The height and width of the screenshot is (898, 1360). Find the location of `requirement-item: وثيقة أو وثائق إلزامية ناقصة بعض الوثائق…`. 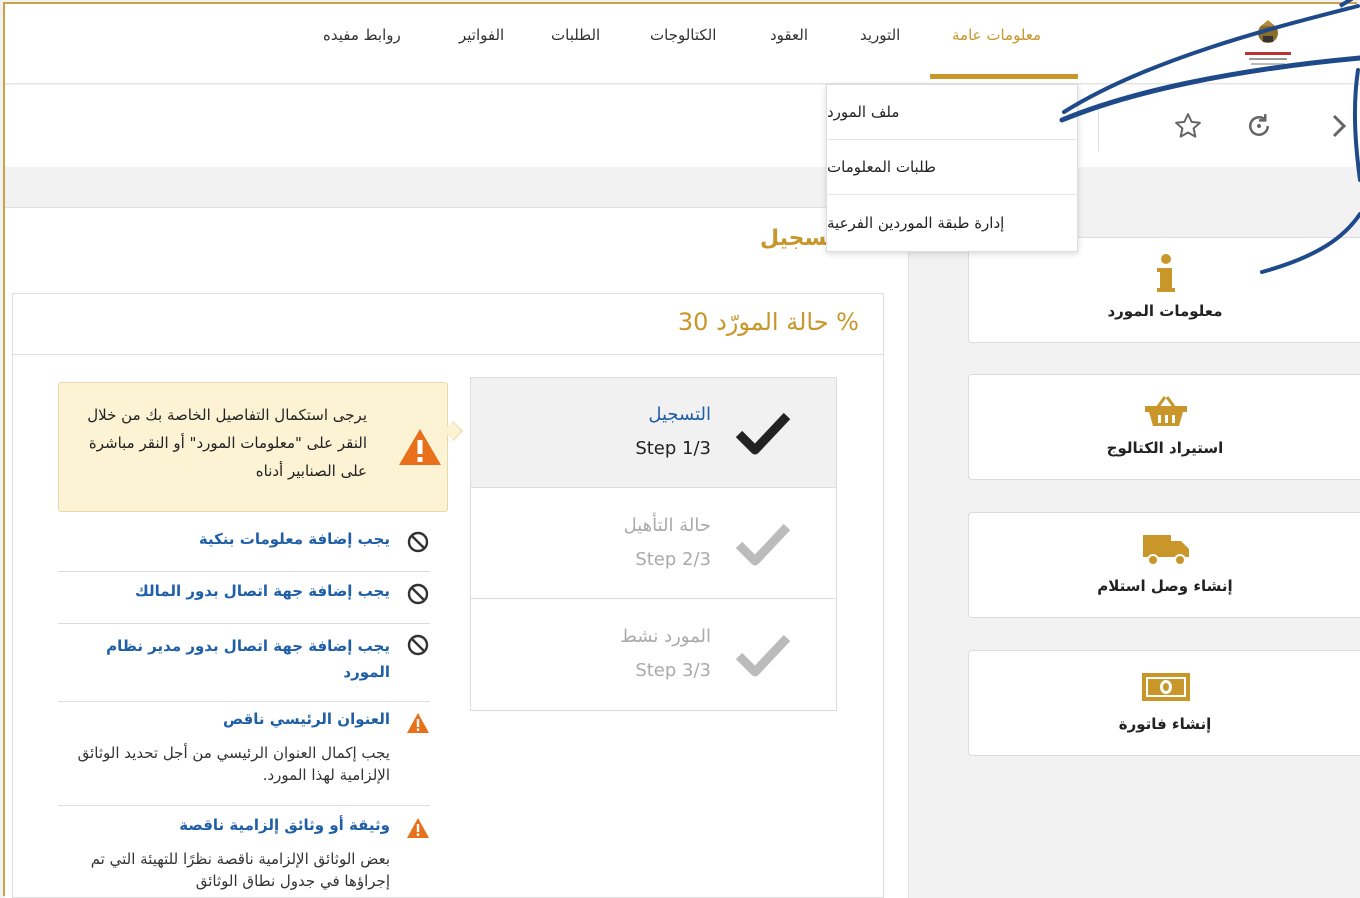

requirement-item: وثيقة أو وثائق إلزامية ناقصة بعض الوثائق… is located at coordinates (244, 852).